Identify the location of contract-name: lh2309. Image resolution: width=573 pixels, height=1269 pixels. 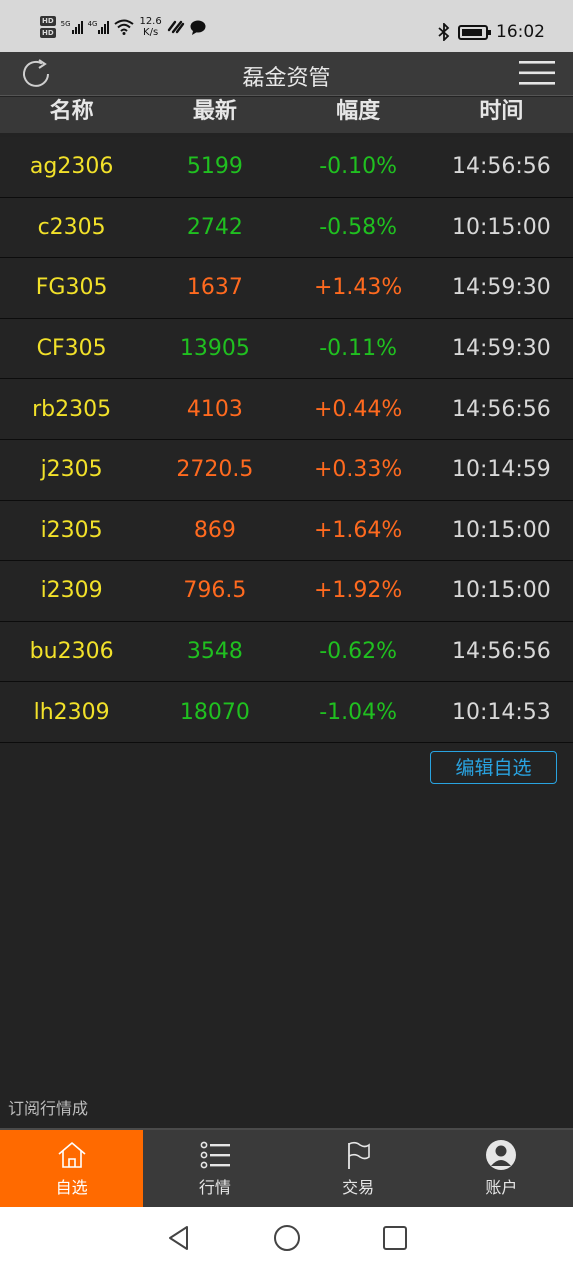
(71, 712).